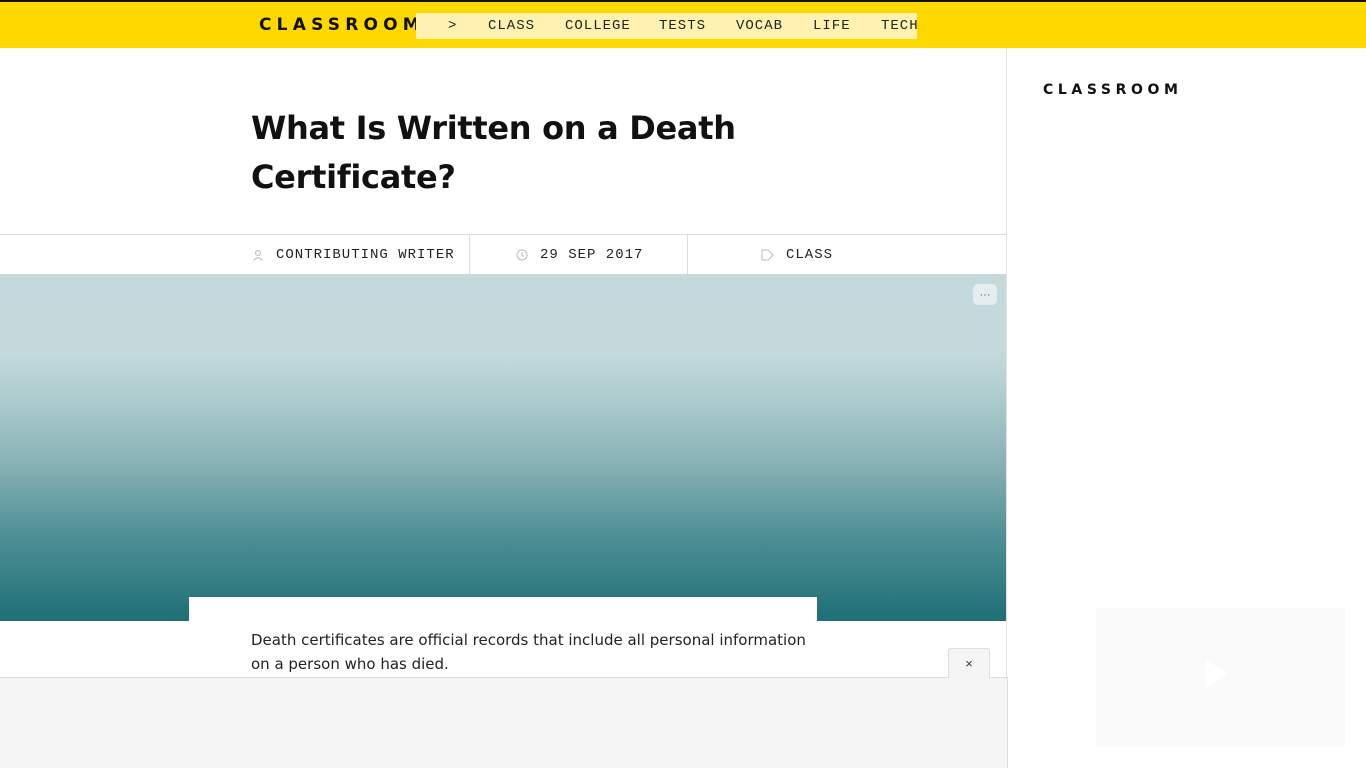 The height and width of the screenshot is (768, 1366). I want to click on content-card, so click(503, 612).